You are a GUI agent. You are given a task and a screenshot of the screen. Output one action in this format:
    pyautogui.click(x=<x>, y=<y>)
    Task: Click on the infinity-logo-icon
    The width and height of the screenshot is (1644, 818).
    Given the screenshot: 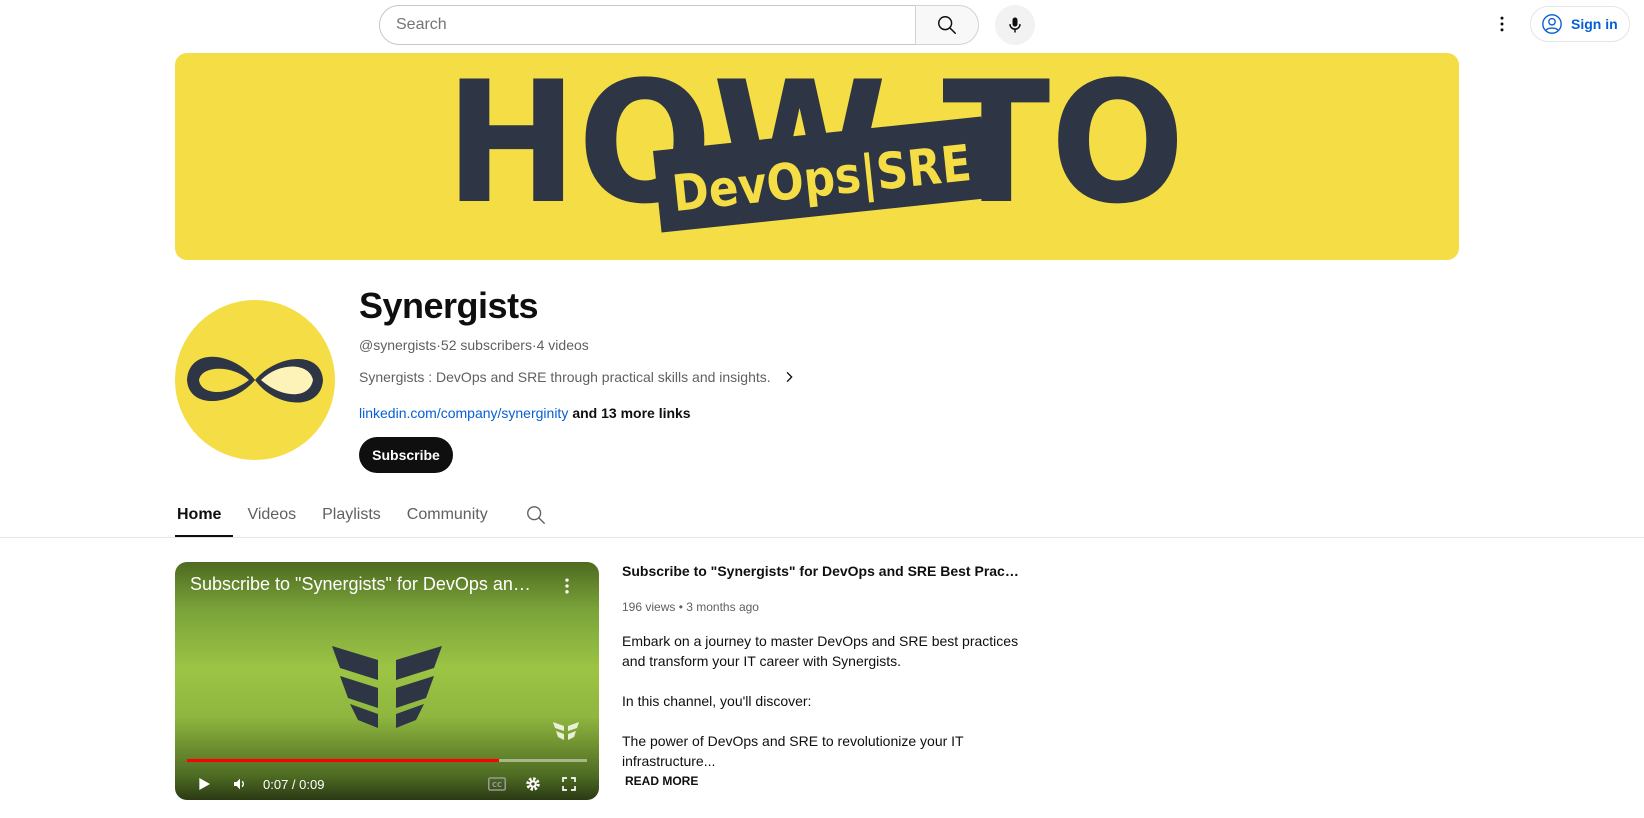 What is the action you would take?
    pyautogui.click(x=255, y=379)
    